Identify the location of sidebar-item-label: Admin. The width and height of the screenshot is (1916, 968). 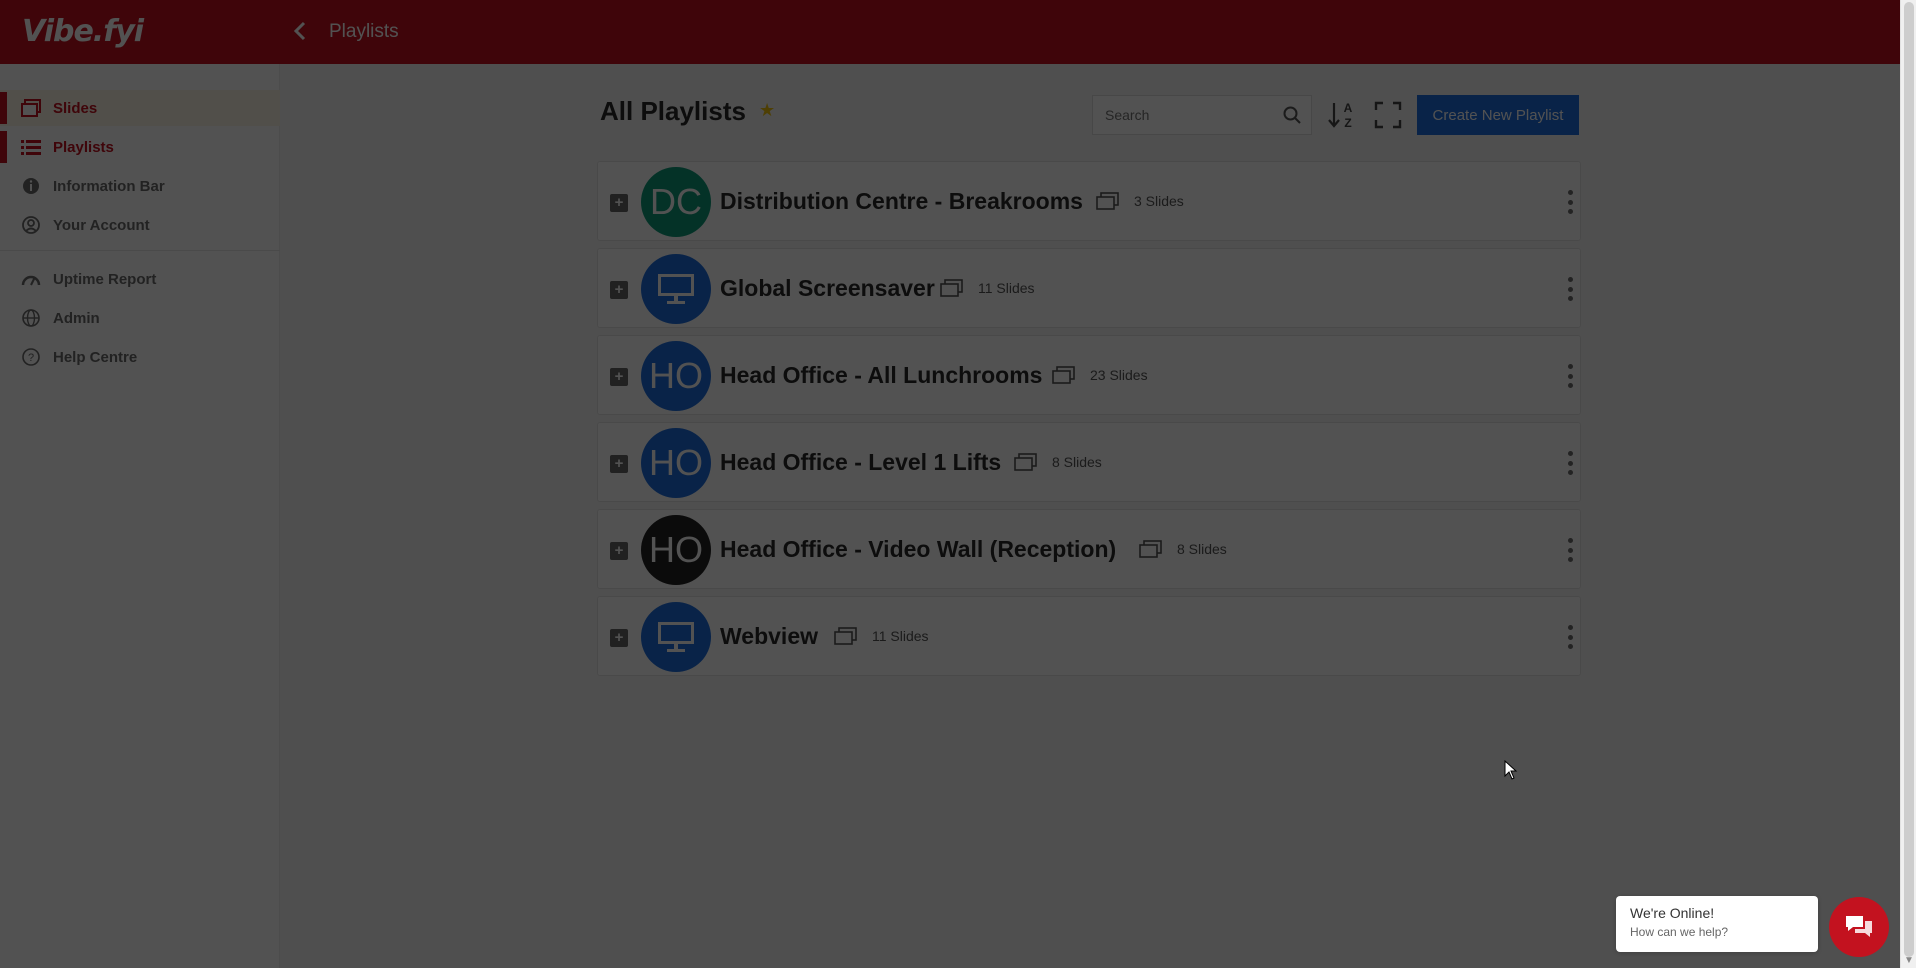
(76, 318).